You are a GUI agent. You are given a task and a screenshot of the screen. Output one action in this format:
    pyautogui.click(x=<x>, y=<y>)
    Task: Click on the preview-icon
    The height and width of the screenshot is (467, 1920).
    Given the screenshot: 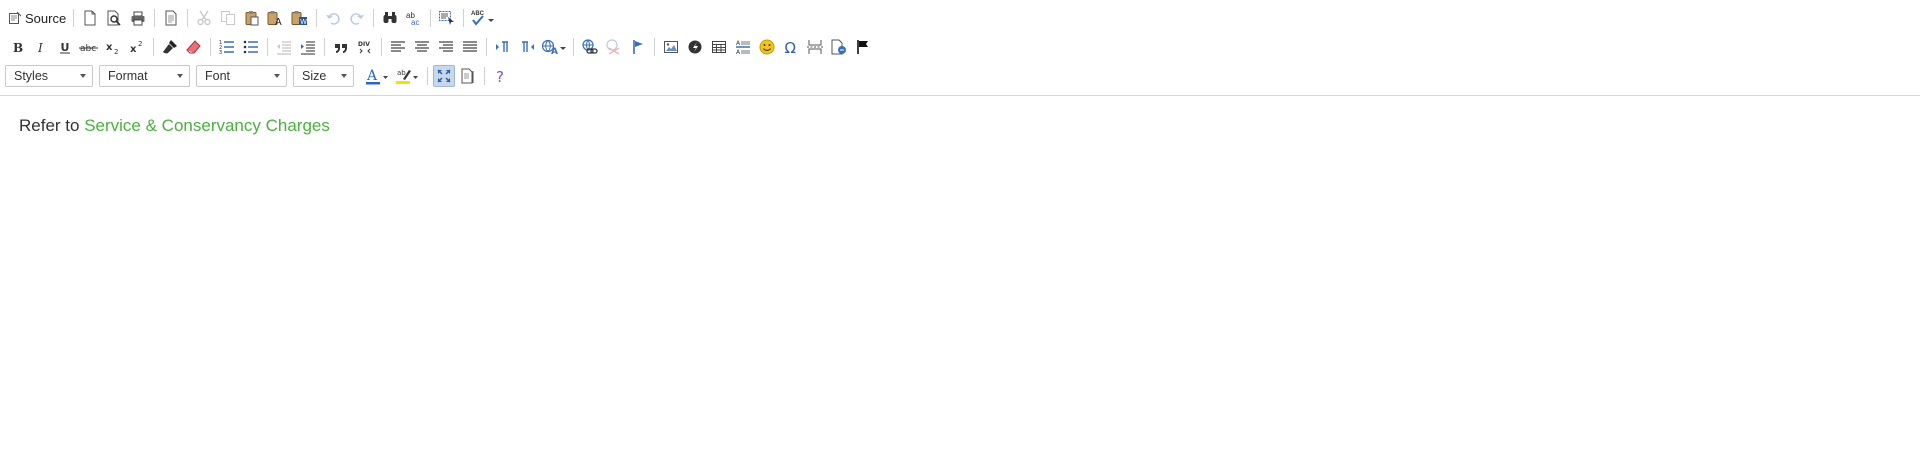 What is the action you would take?
    pyautogui.click(x=114, y=18)
    